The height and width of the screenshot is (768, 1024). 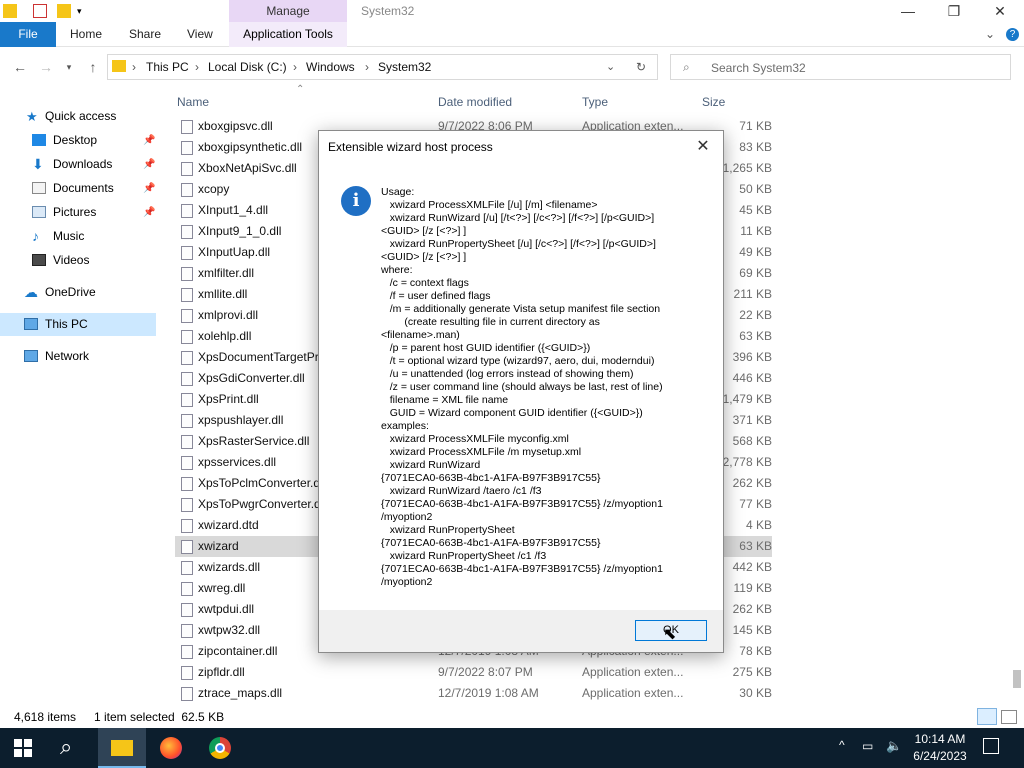 What do you see at coordinates (987, 716) in the screenshot?
I see `details-view-icon` at bounding box center [987, 716].